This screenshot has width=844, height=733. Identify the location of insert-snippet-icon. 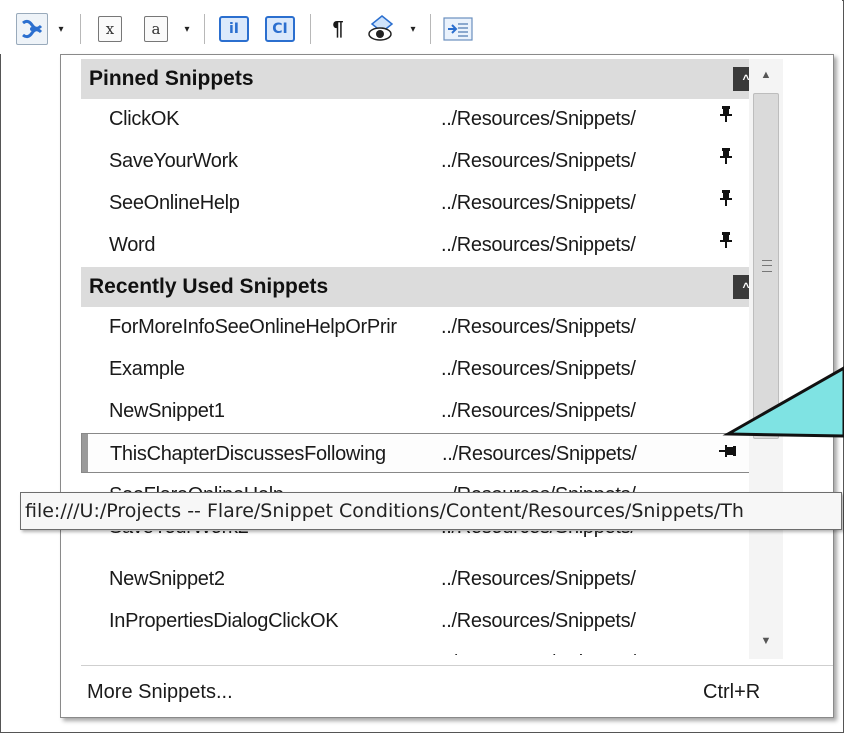
(32, 29).